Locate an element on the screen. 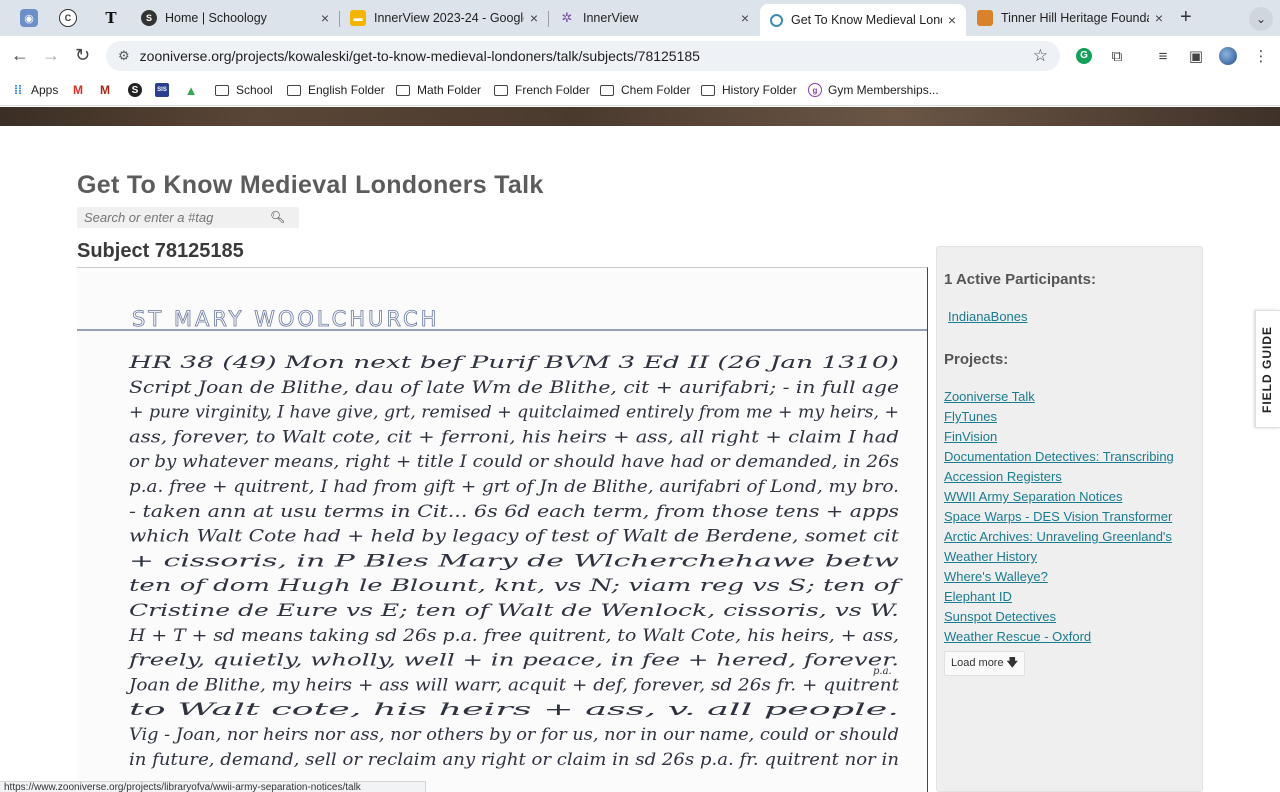 Image resolution: width=1280 pixels, height=792 pixels. pinned-tab-1-glyph: ◉ is located at coordinates (29, 18).